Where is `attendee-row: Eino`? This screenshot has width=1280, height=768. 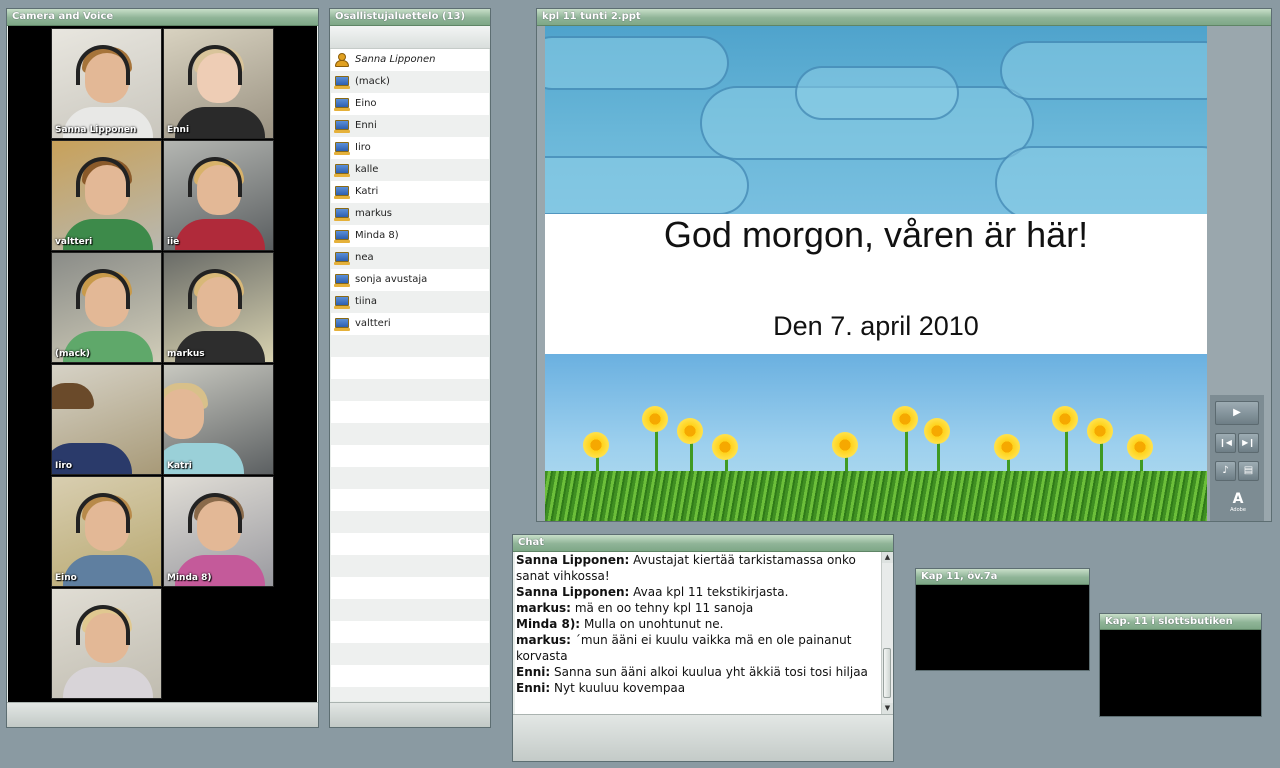
attendee-row: Eino is located at coordinates (410, 104).